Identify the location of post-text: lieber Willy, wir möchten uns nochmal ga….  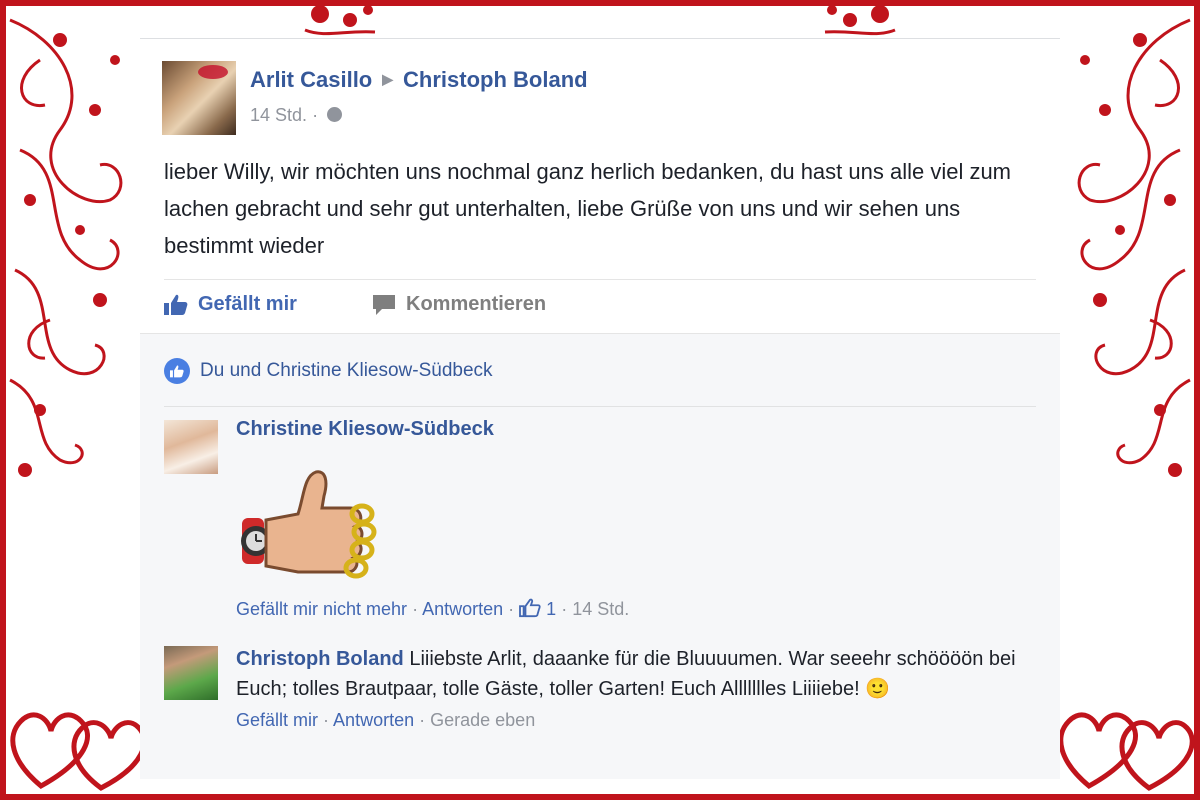
(588, 208).